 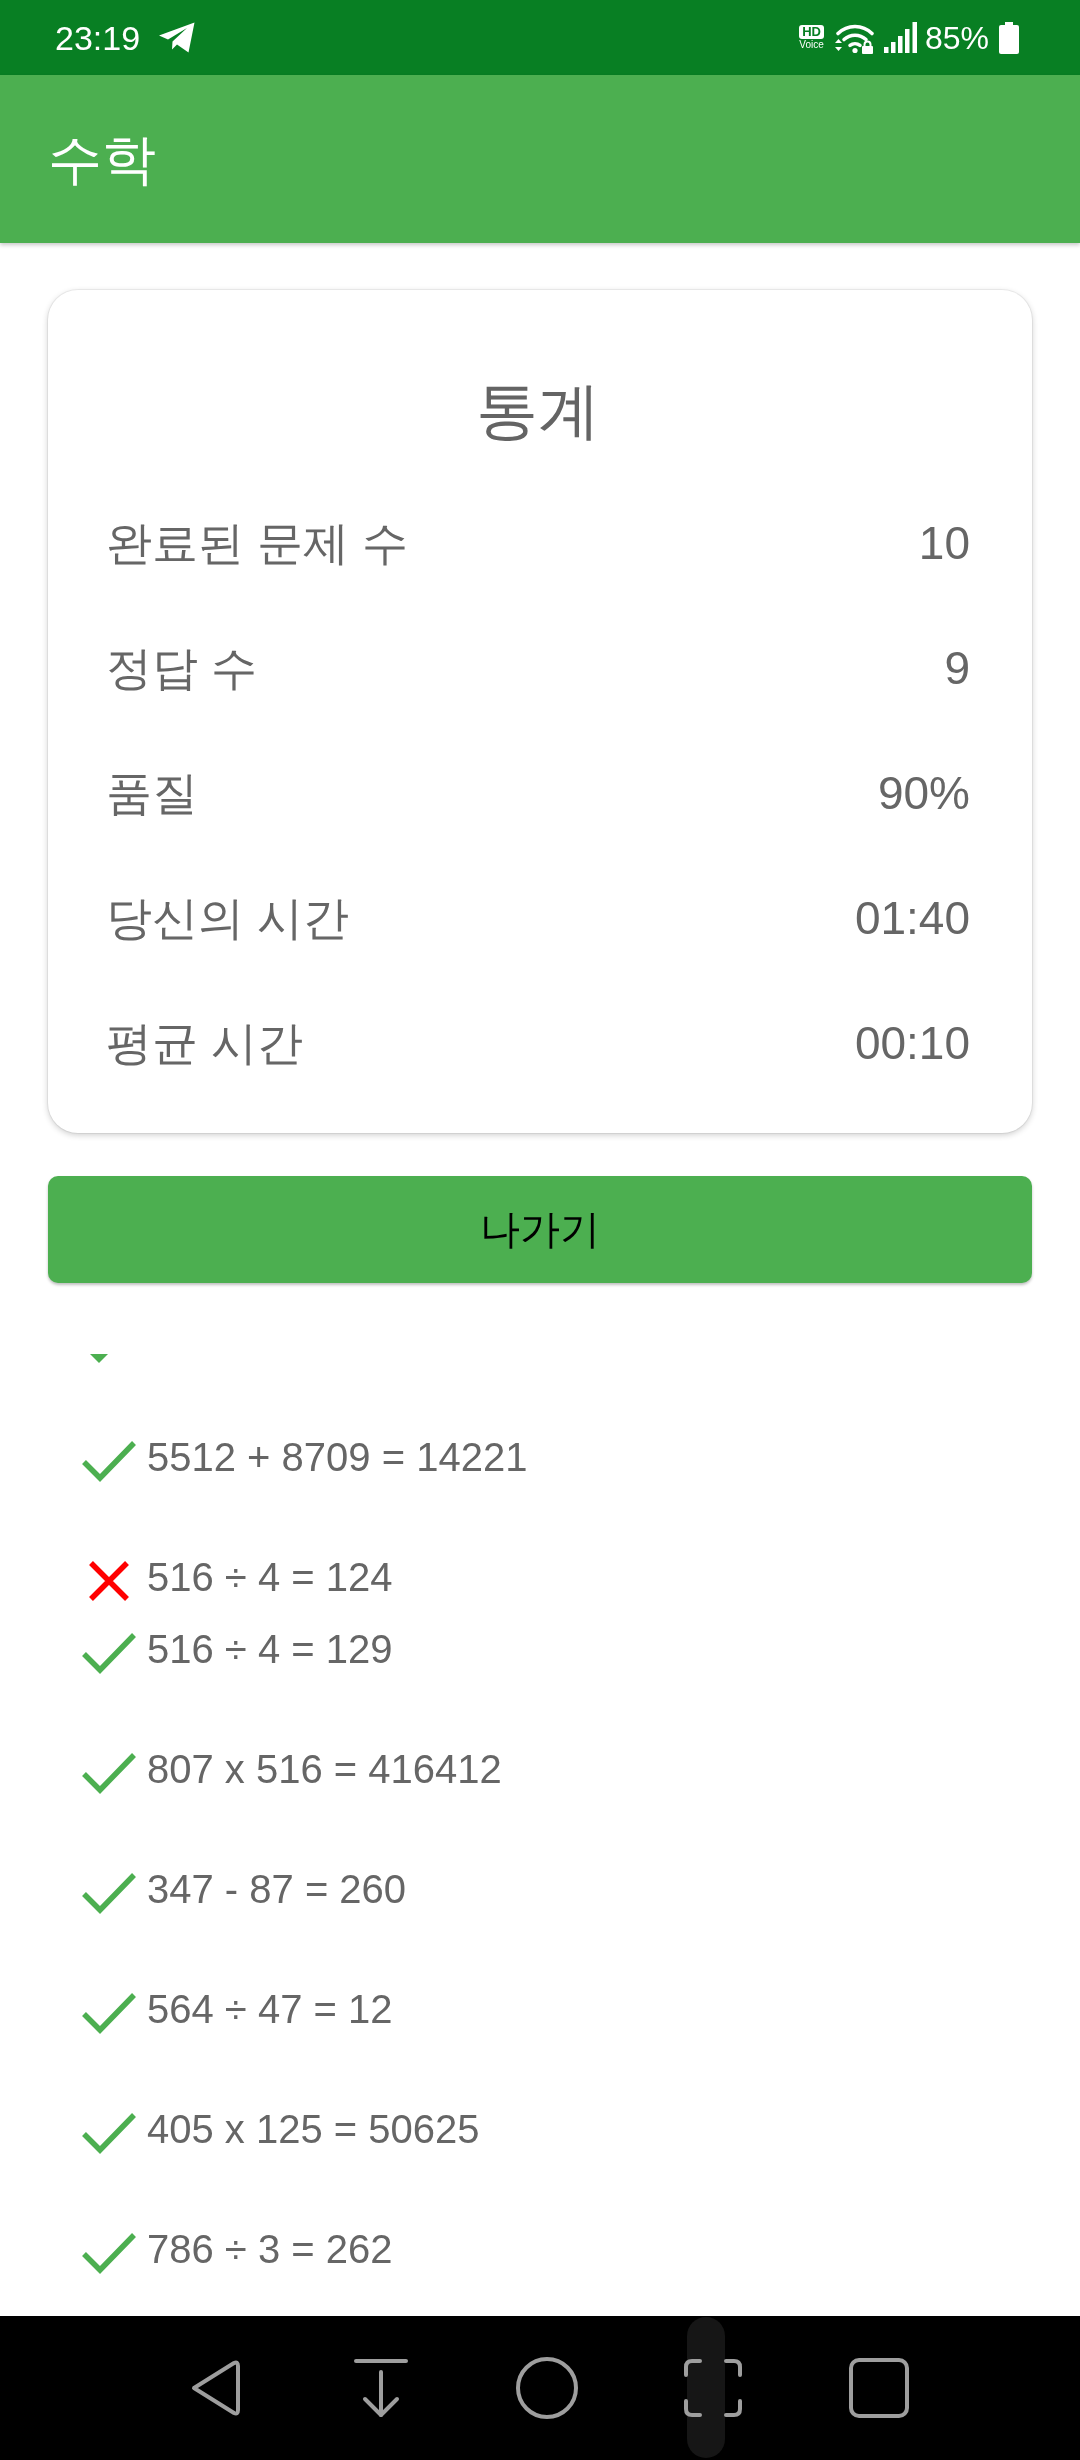 What do you see at coordinates (944, 543) in the screenshot?
I see `stat-value: 10` at bounding box center [944, 543].